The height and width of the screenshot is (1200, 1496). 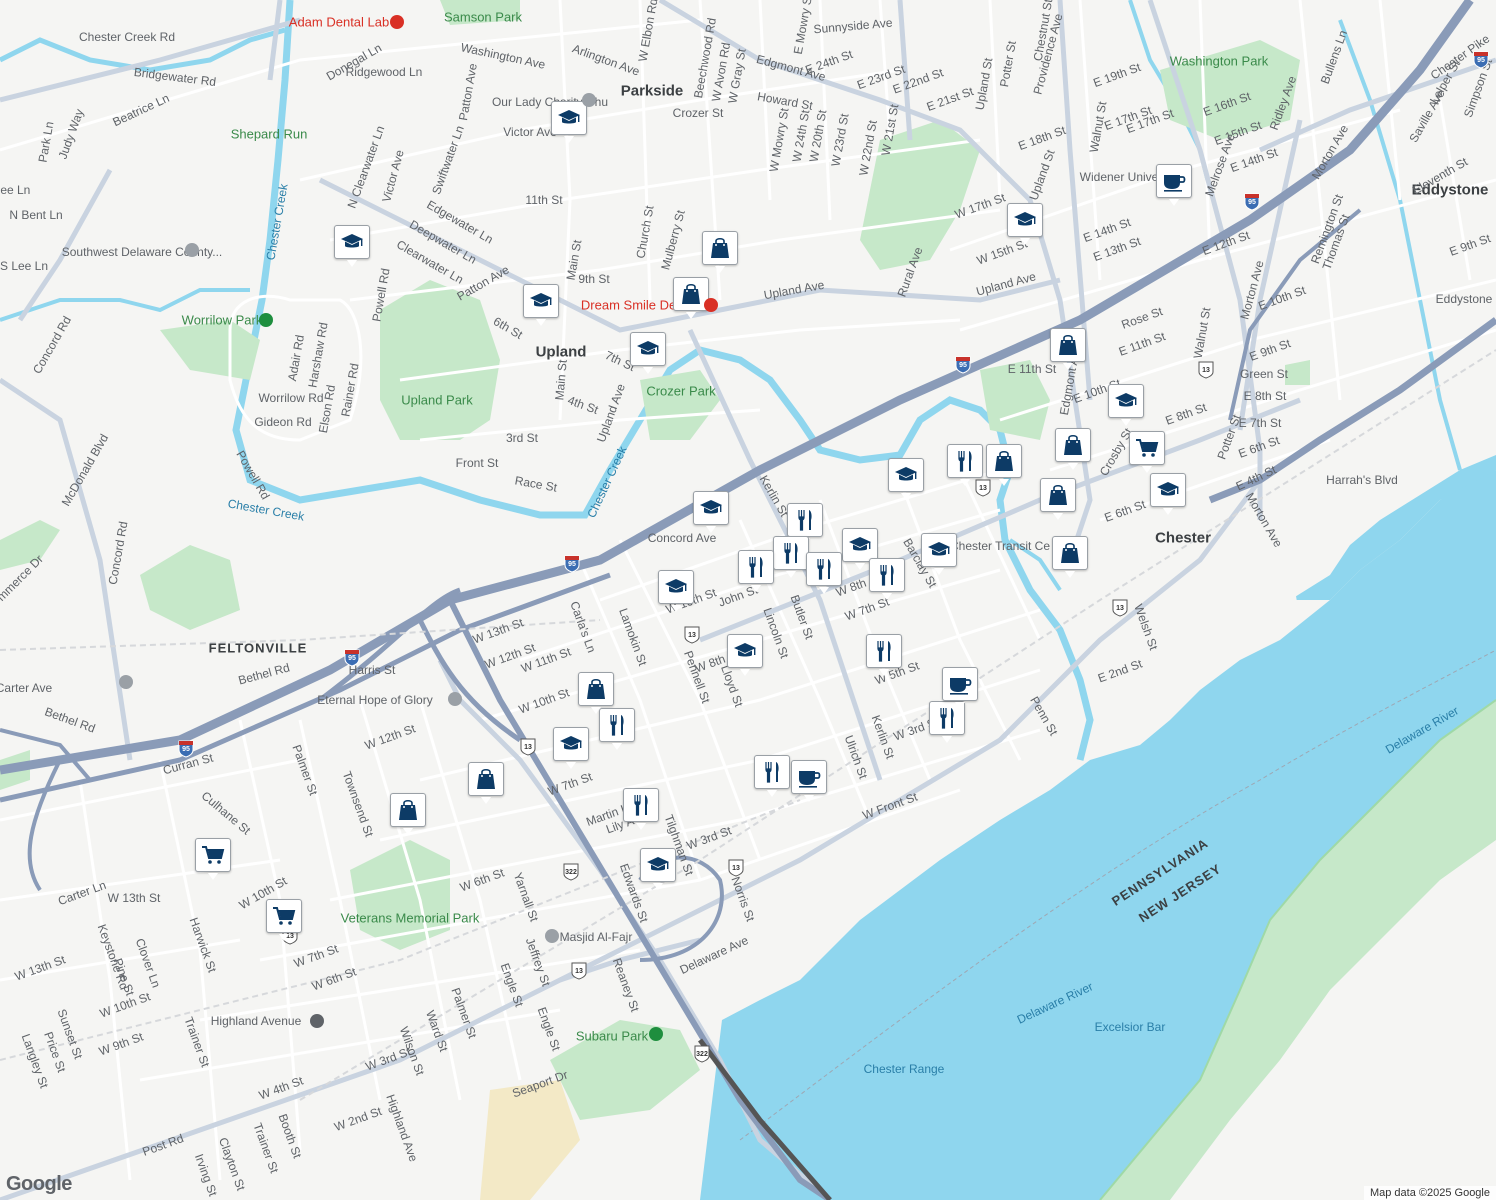 What do you see at coordinates (1429, 1193) in the screenshot?
I see `map-attribution: Map data ©2025 Google` at bounding box center [1429, 1193].